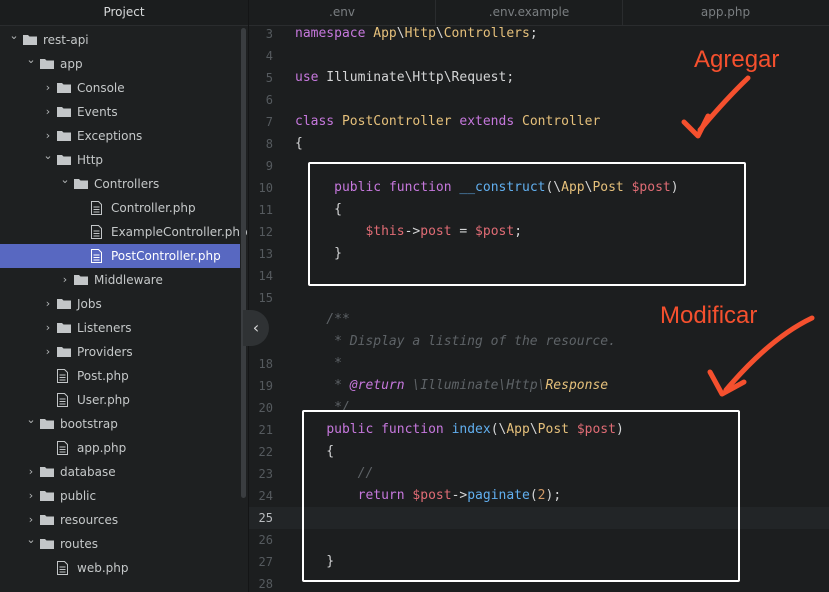 The width and height of the screenshot is (829, 592). What do you see at coordinates (153, 208) in the screenshot?
I see `tree-item-label: Controller.php` at bounding box center [153, 208].